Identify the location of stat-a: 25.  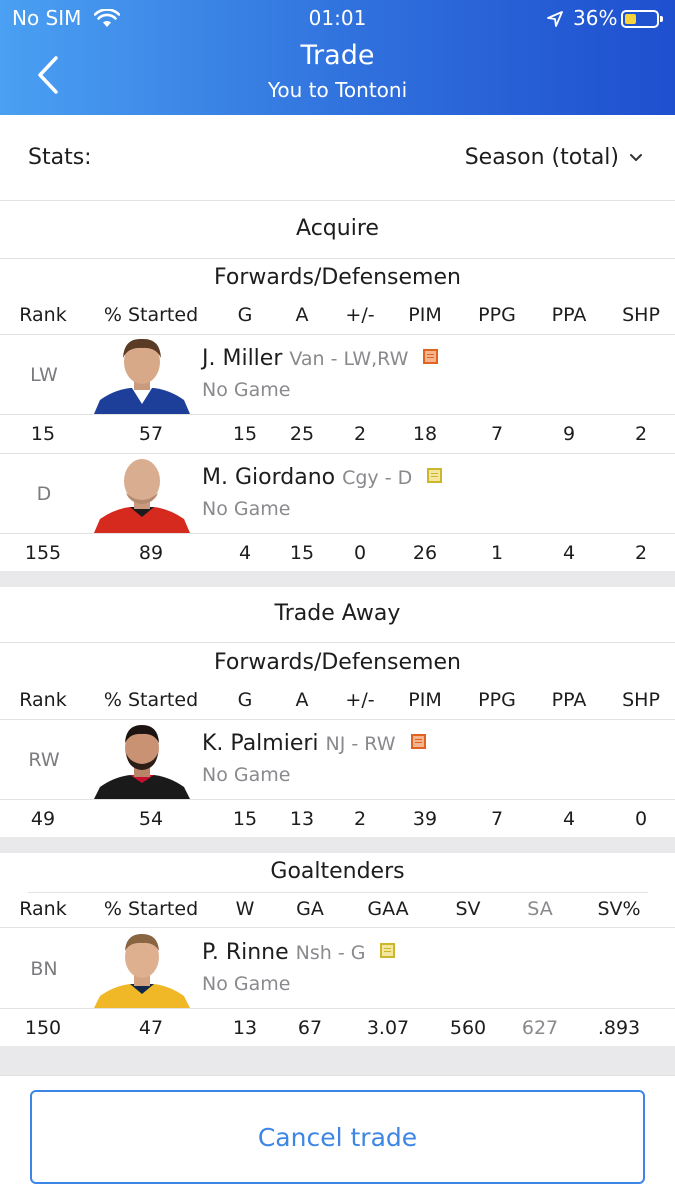
(302, 434).